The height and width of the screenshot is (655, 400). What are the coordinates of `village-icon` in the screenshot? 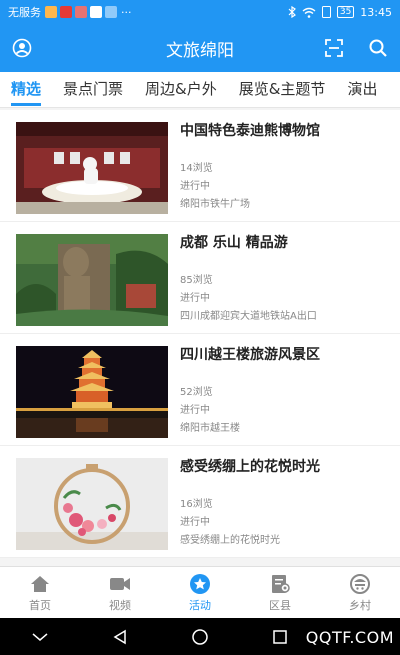 It's located at (360, 583).